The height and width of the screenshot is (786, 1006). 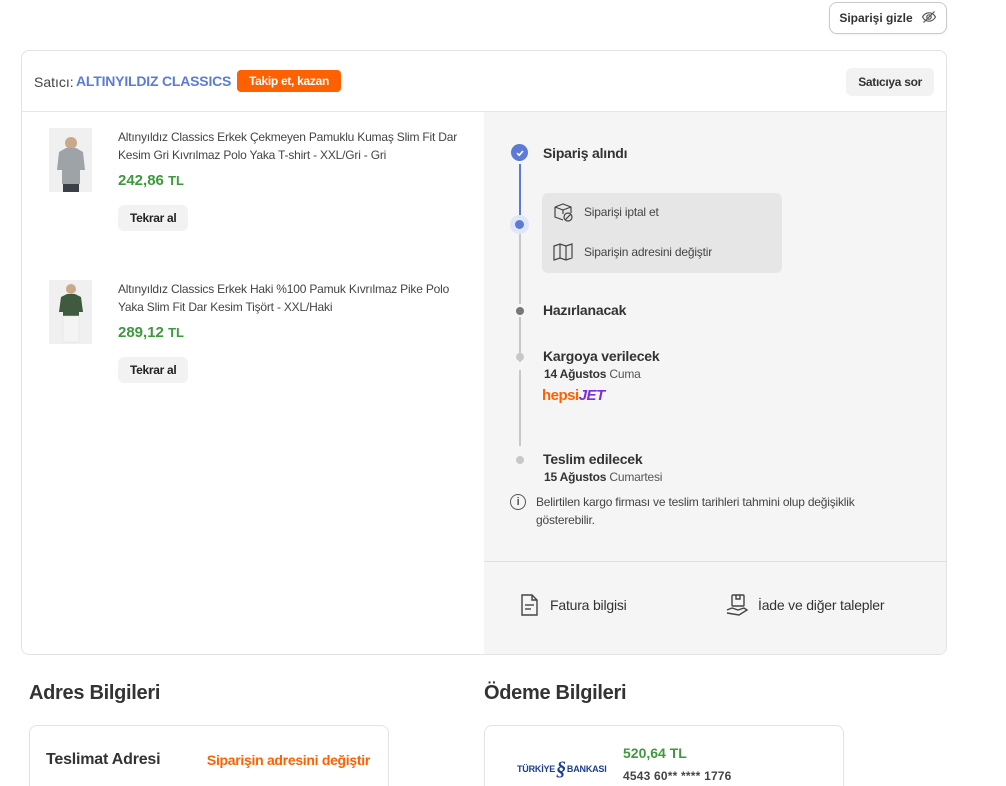 I want to click on carrier-logo-part1: hepsi, so click(x=560, y=395).